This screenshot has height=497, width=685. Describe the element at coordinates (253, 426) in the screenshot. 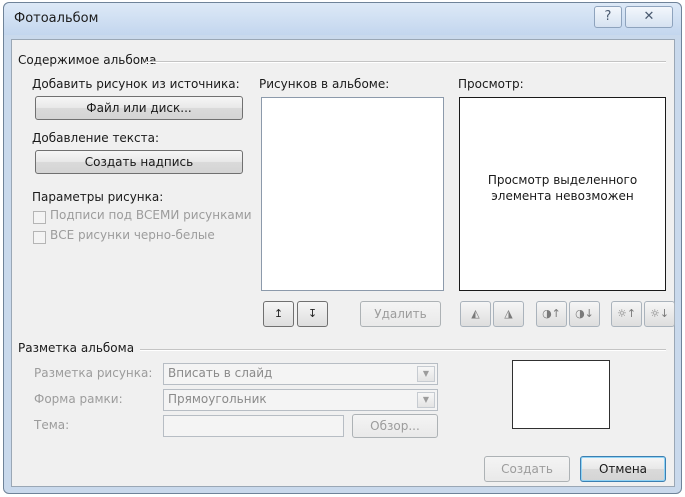

I see `theme-input` at that location.